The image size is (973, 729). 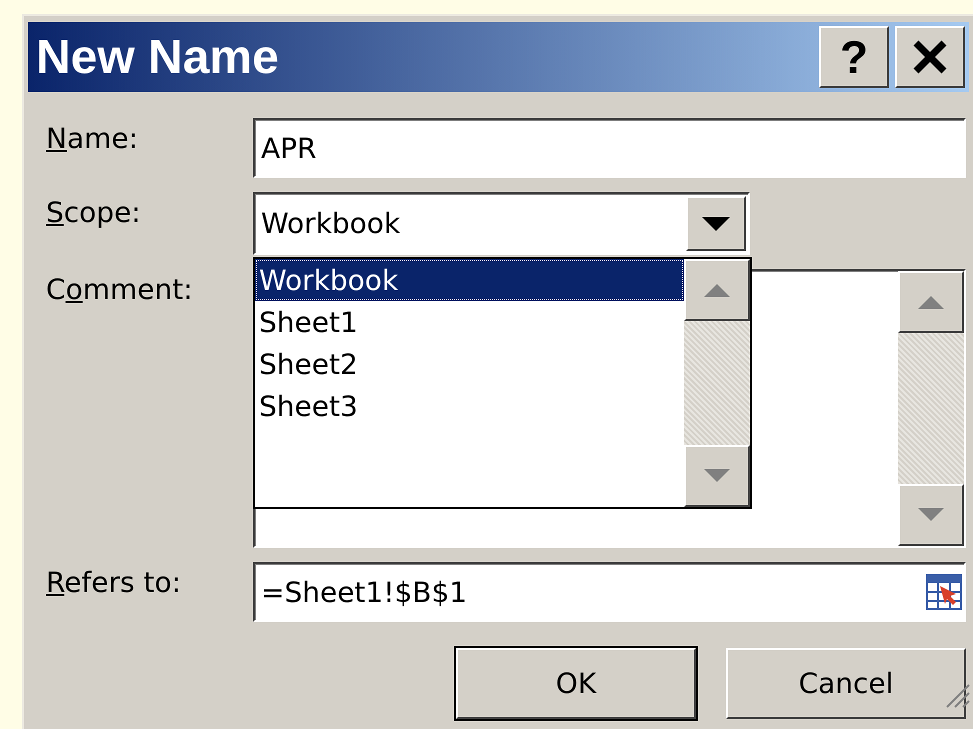 I want to click on ok-button: OK, so click(x=576, y=683).